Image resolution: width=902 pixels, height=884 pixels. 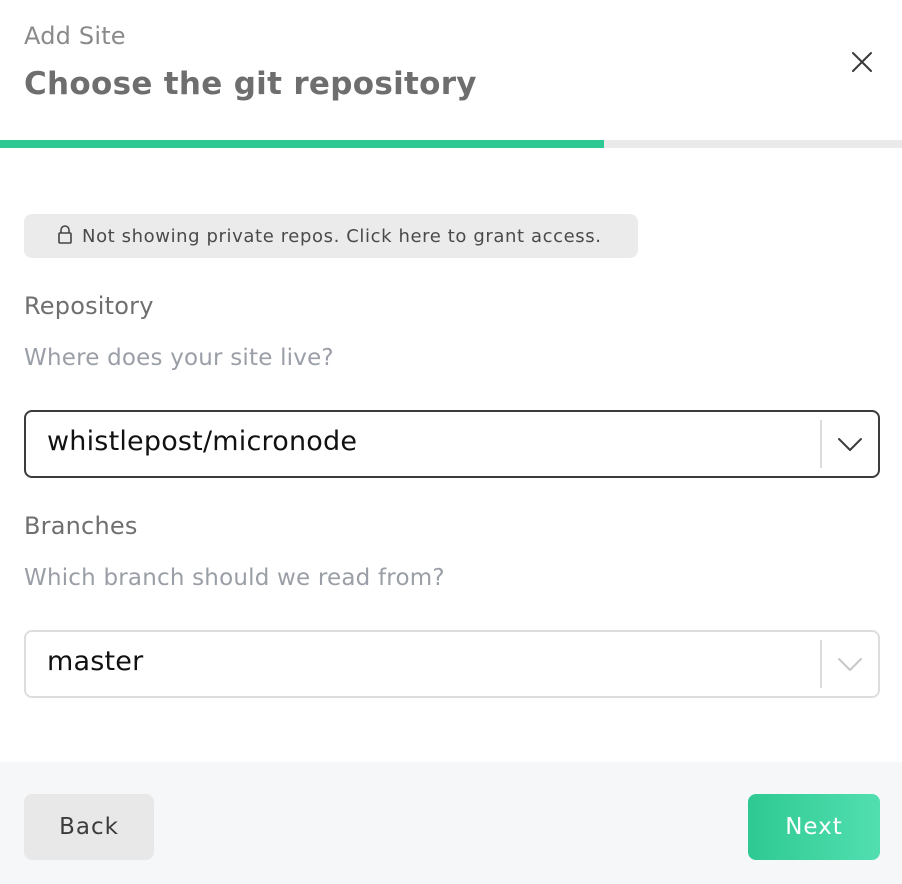 I want to click on progress-bar, so click(x=451, y=144).